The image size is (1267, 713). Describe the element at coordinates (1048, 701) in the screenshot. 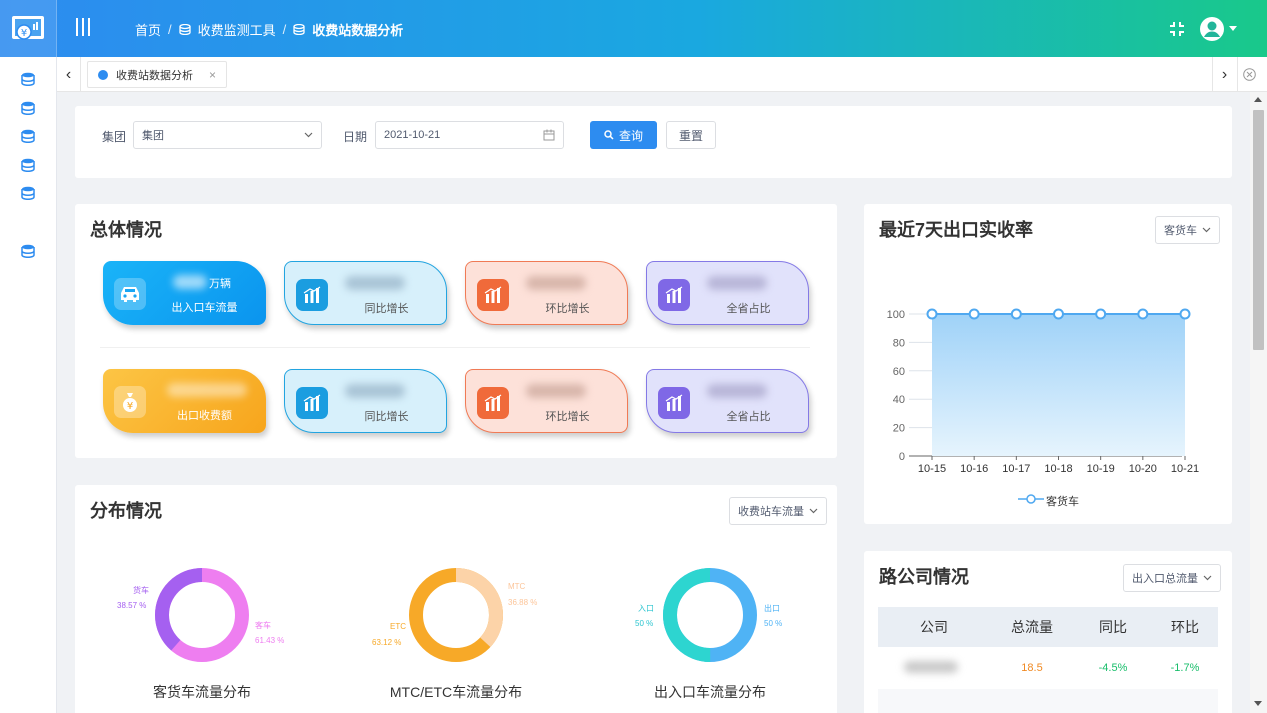

I see `table-row` at that location.